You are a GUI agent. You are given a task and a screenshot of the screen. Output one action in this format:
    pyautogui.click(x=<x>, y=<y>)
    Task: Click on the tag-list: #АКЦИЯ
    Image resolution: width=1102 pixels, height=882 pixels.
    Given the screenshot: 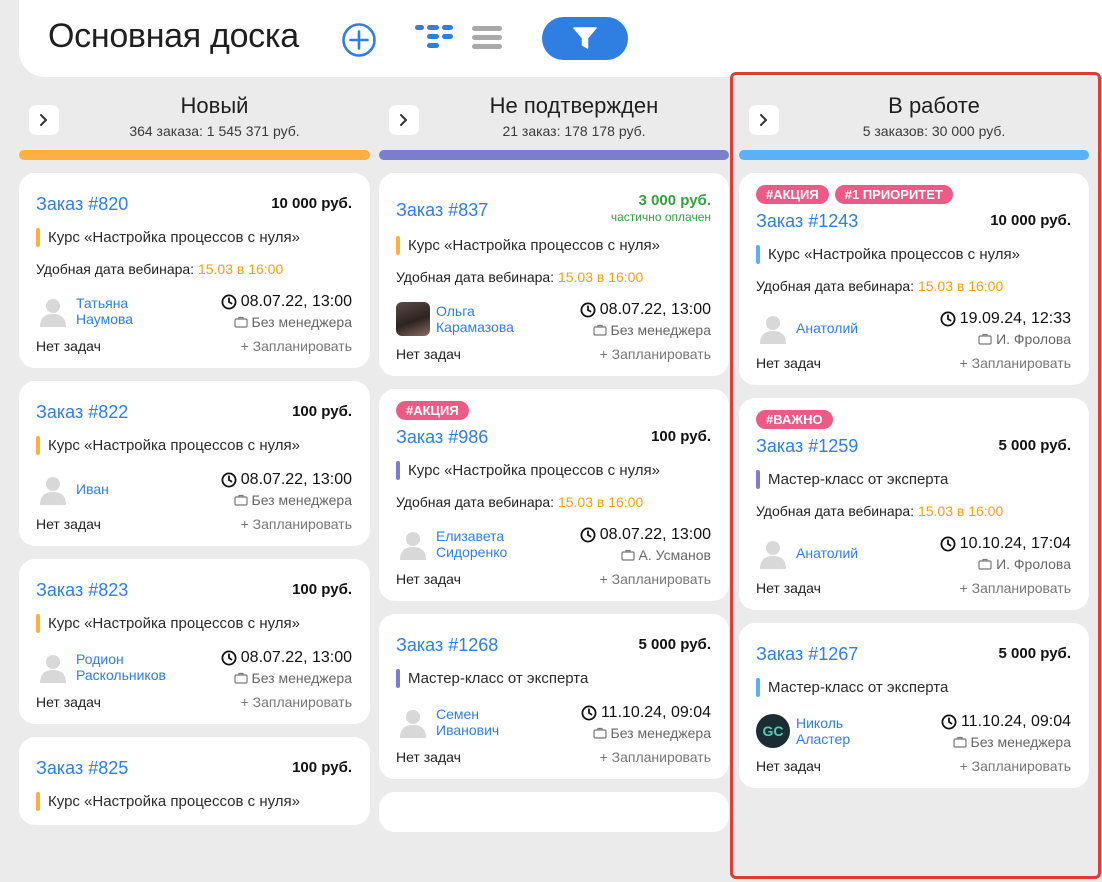 What is the action you would take?
    pyautogui.click(x=553, y=410)
    